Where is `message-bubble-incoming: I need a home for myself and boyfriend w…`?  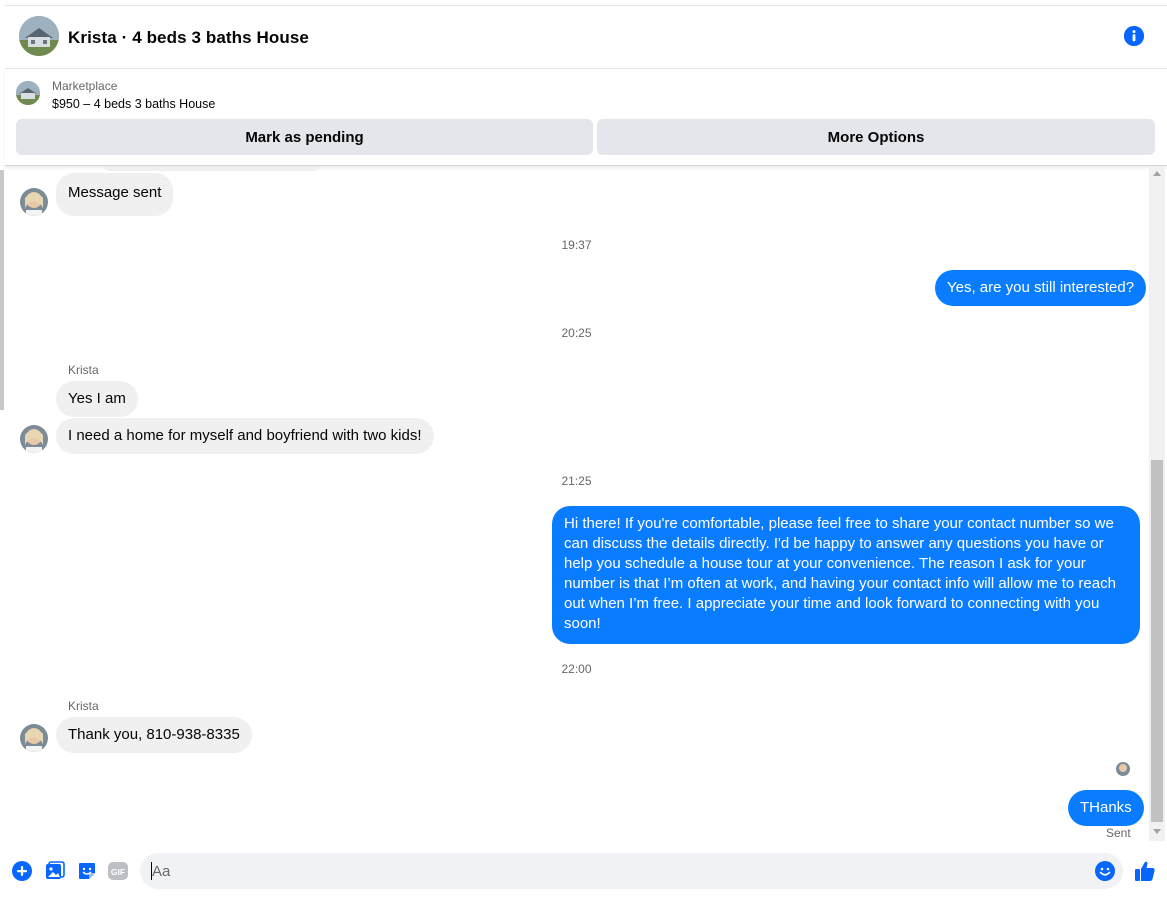
message-bubble-incoming: I need a home for myself and boyfriend w… is located at coordinates (245, 436).